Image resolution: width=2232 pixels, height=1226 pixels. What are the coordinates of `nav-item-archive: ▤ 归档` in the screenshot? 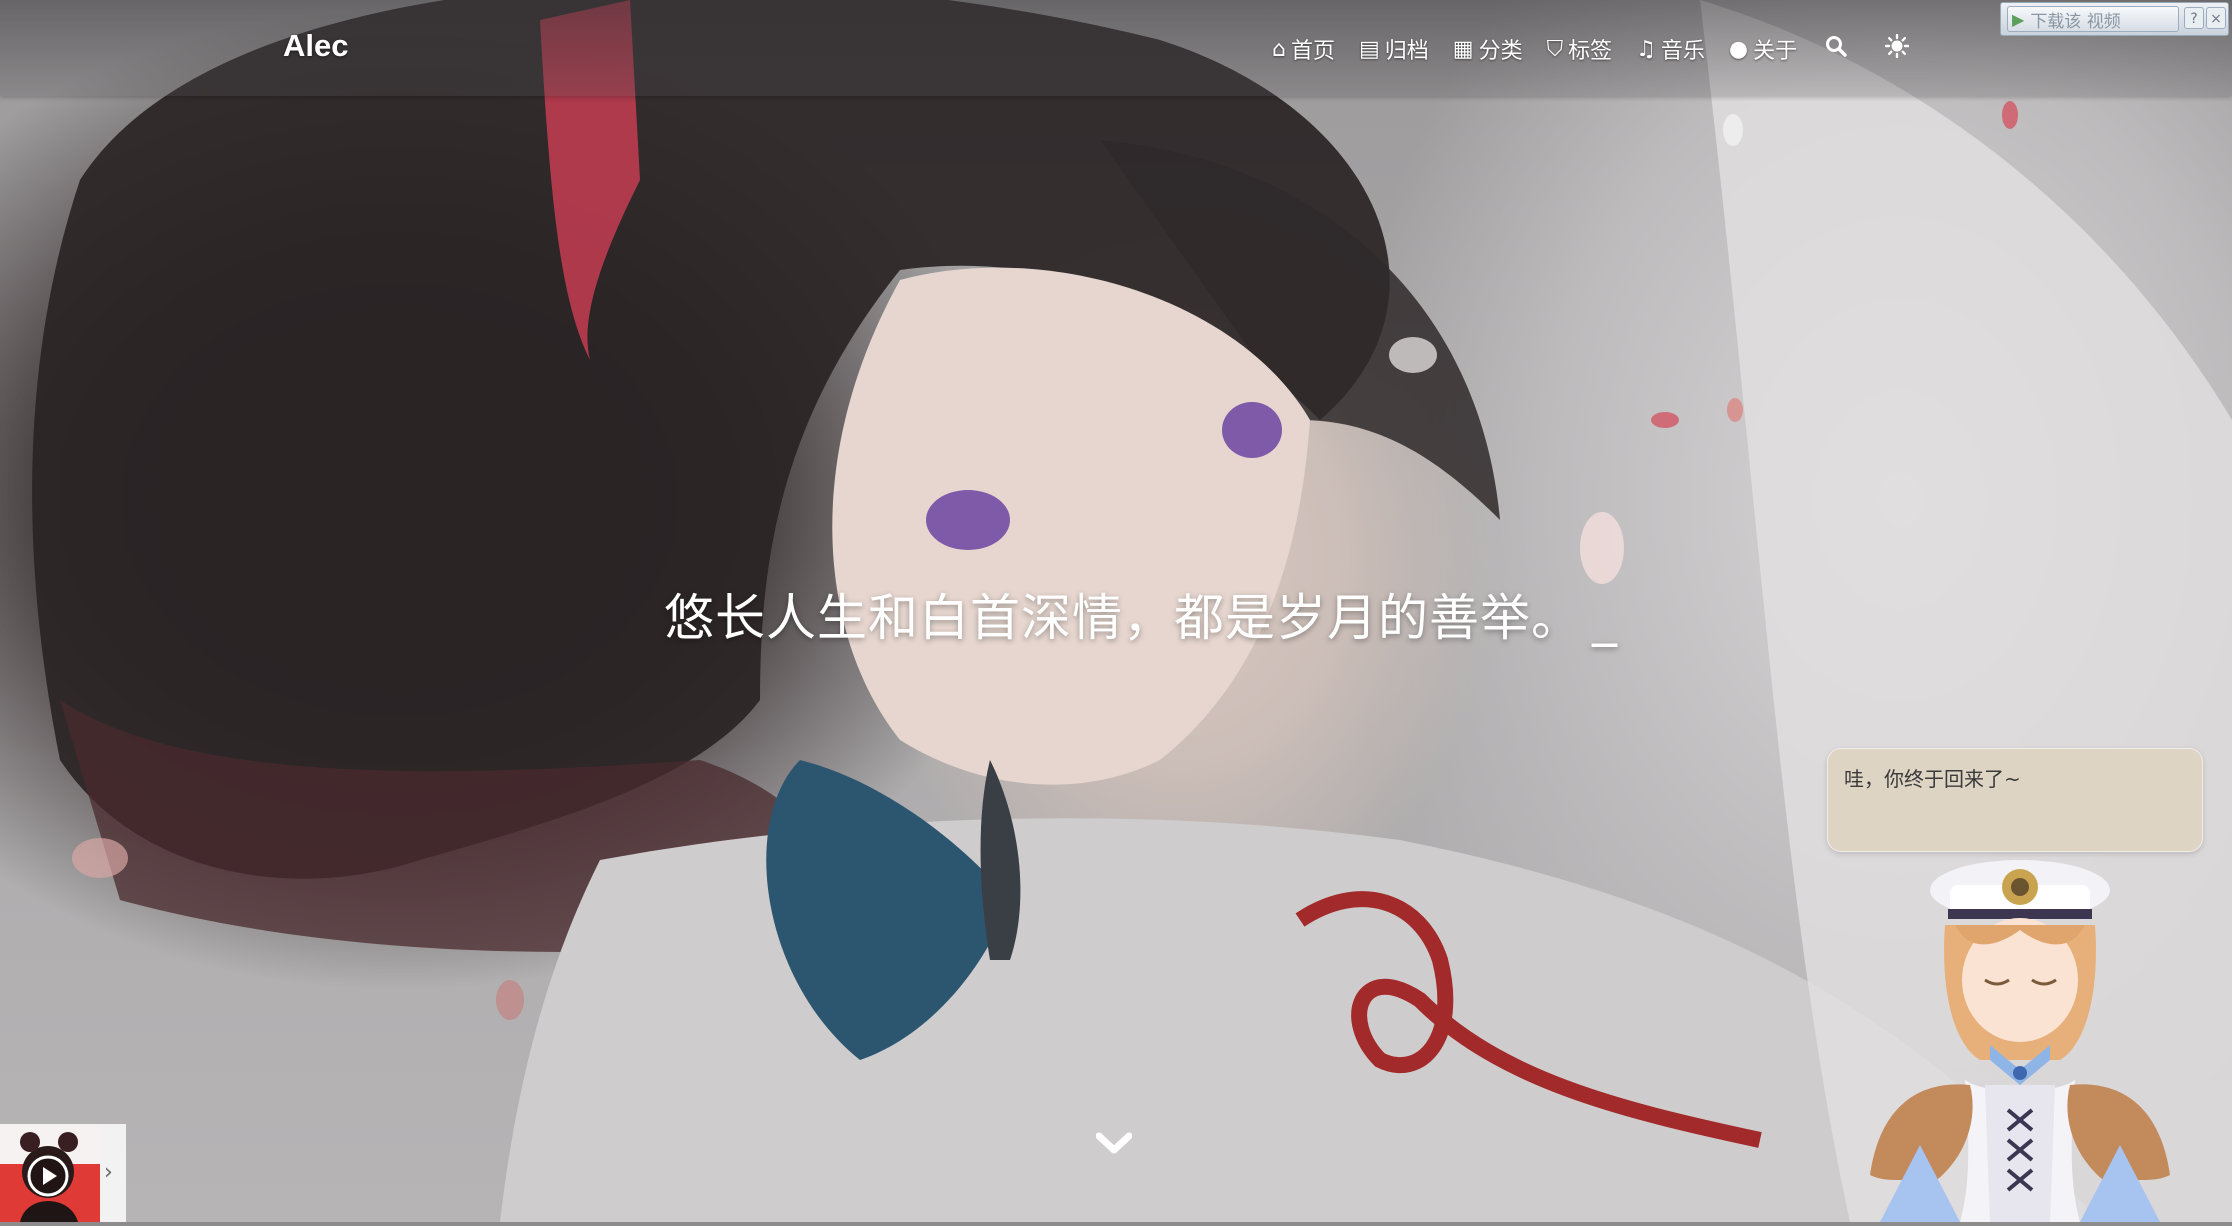 It's located at (1394, 49).